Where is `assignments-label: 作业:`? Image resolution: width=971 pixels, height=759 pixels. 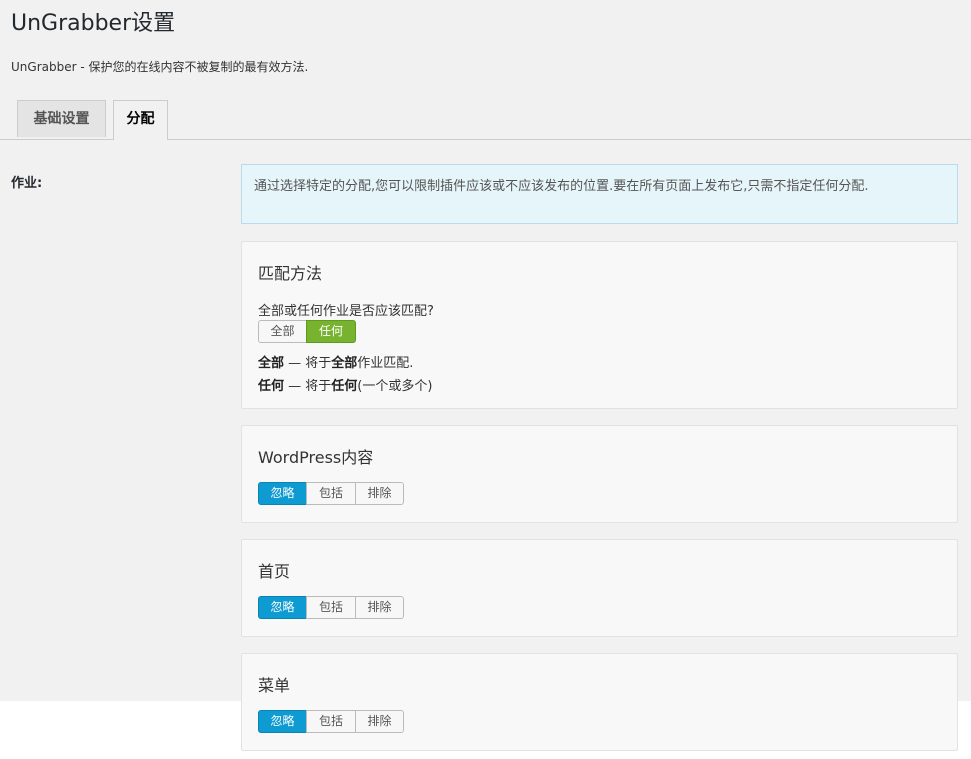
assignments-label: 作业: is located at coordinates (27, 183).